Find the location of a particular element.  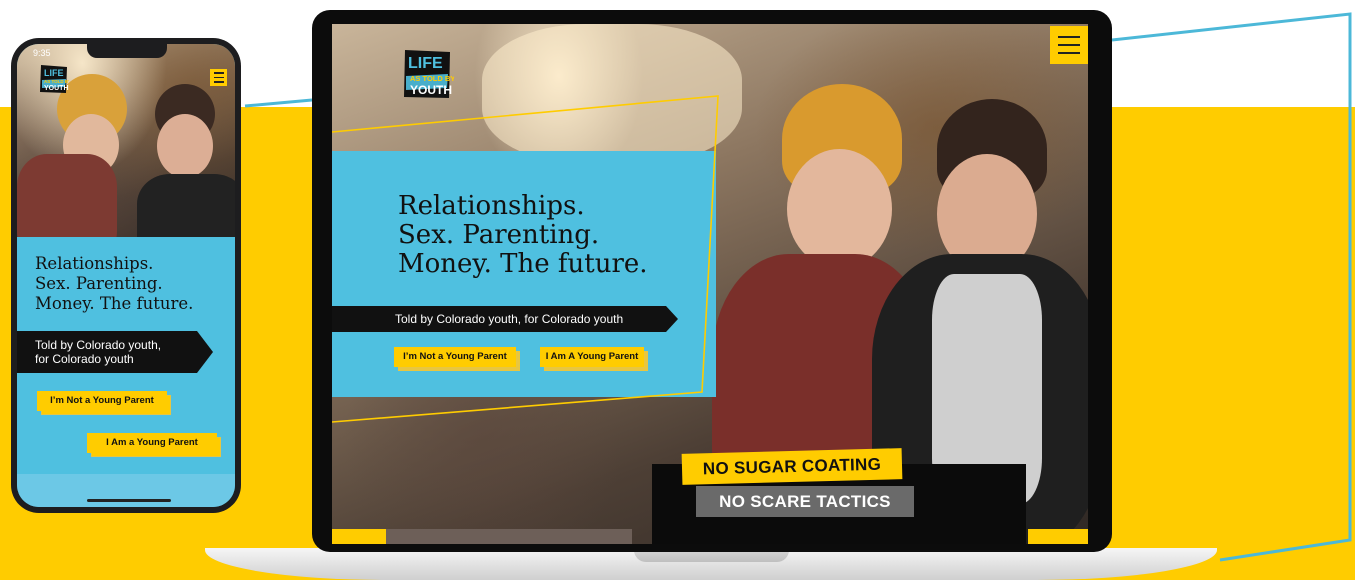

phone-status-time: 9:35 is located at coordinates (42, 53).